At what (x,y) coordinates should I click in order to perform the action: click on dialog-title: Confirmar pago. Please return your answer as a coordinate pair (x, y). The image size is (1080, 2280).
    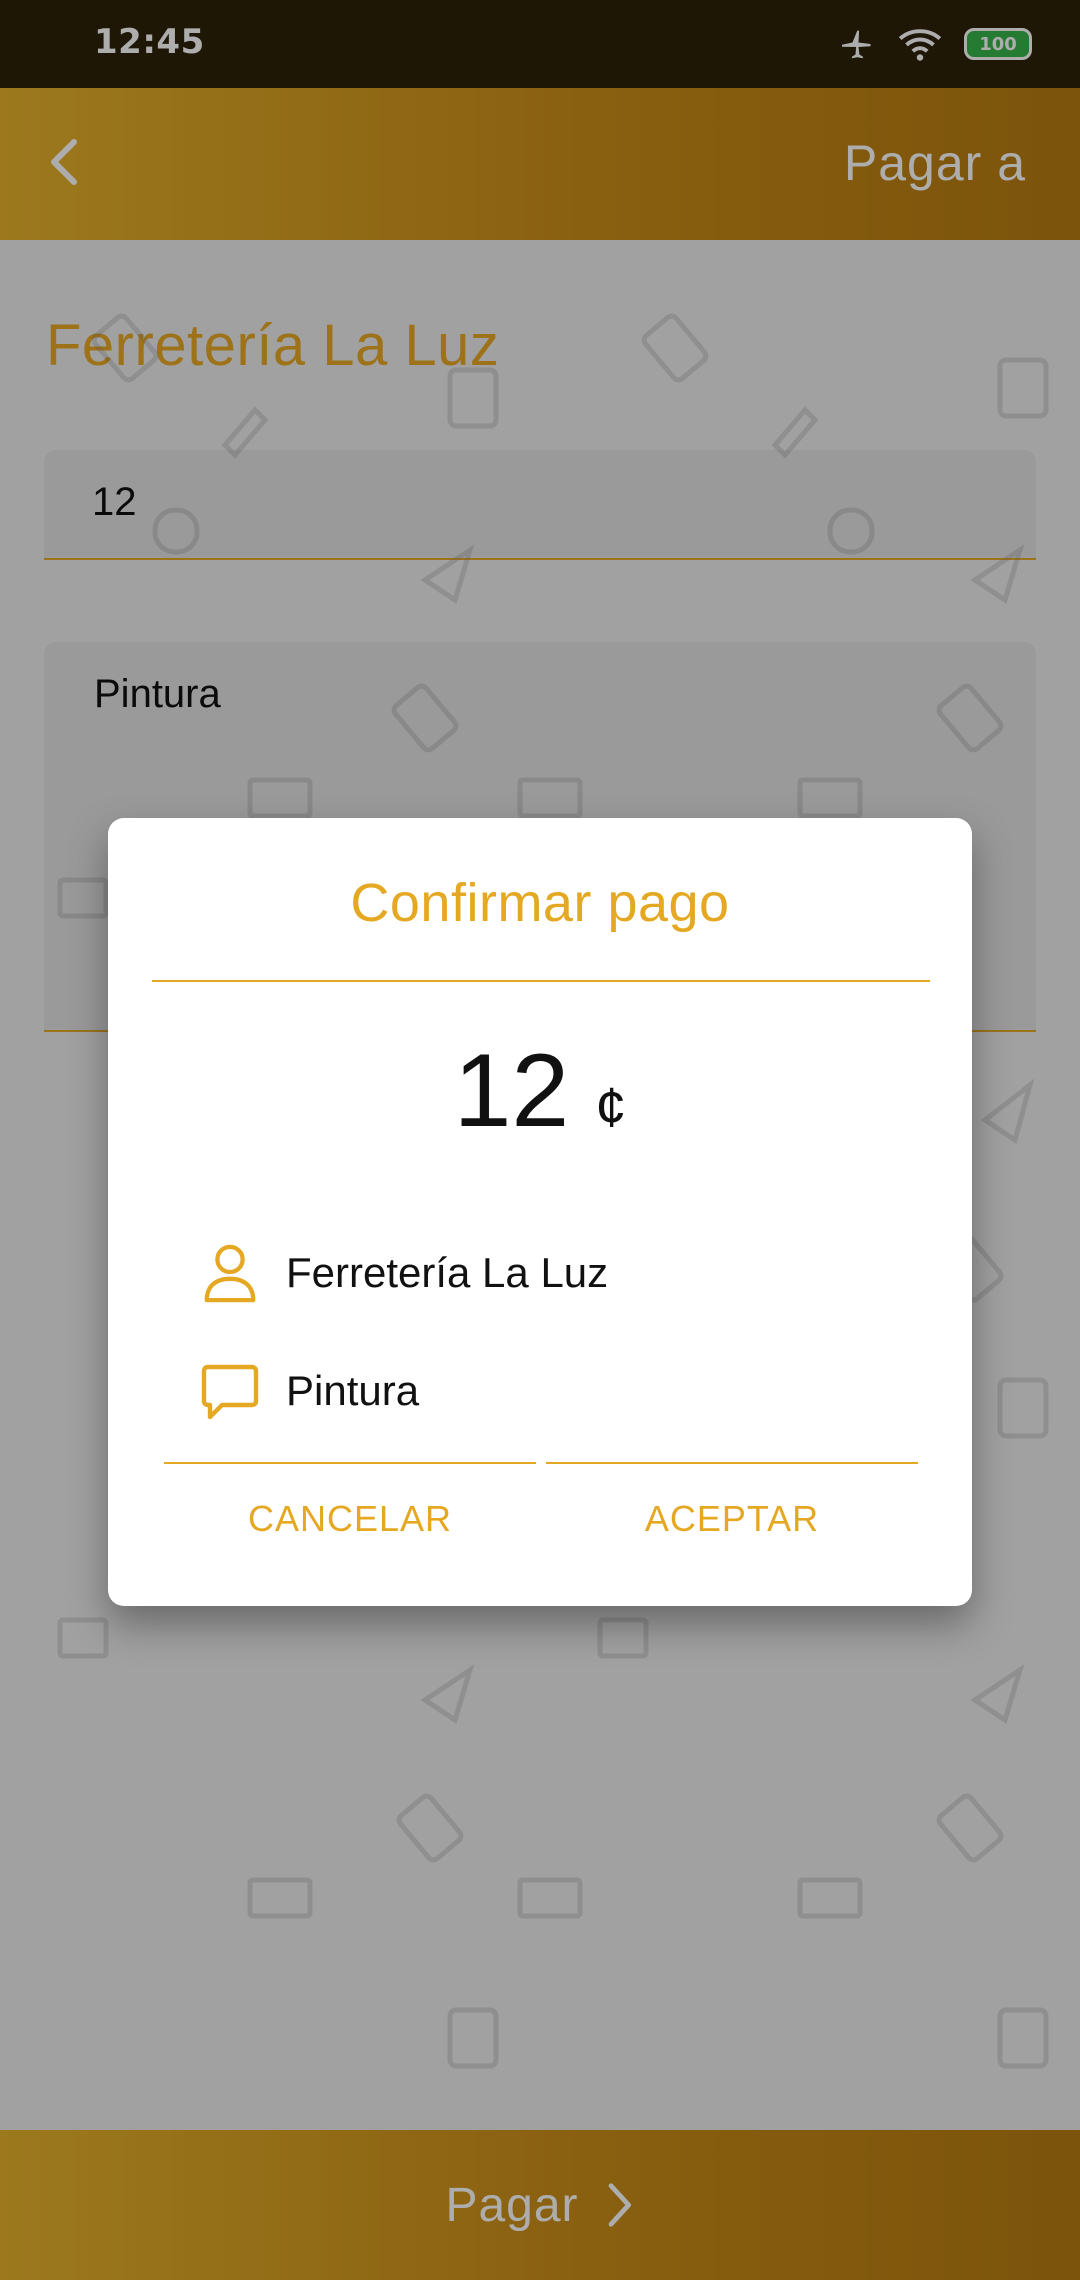
    Looking at the image, I should click on (540, 903).